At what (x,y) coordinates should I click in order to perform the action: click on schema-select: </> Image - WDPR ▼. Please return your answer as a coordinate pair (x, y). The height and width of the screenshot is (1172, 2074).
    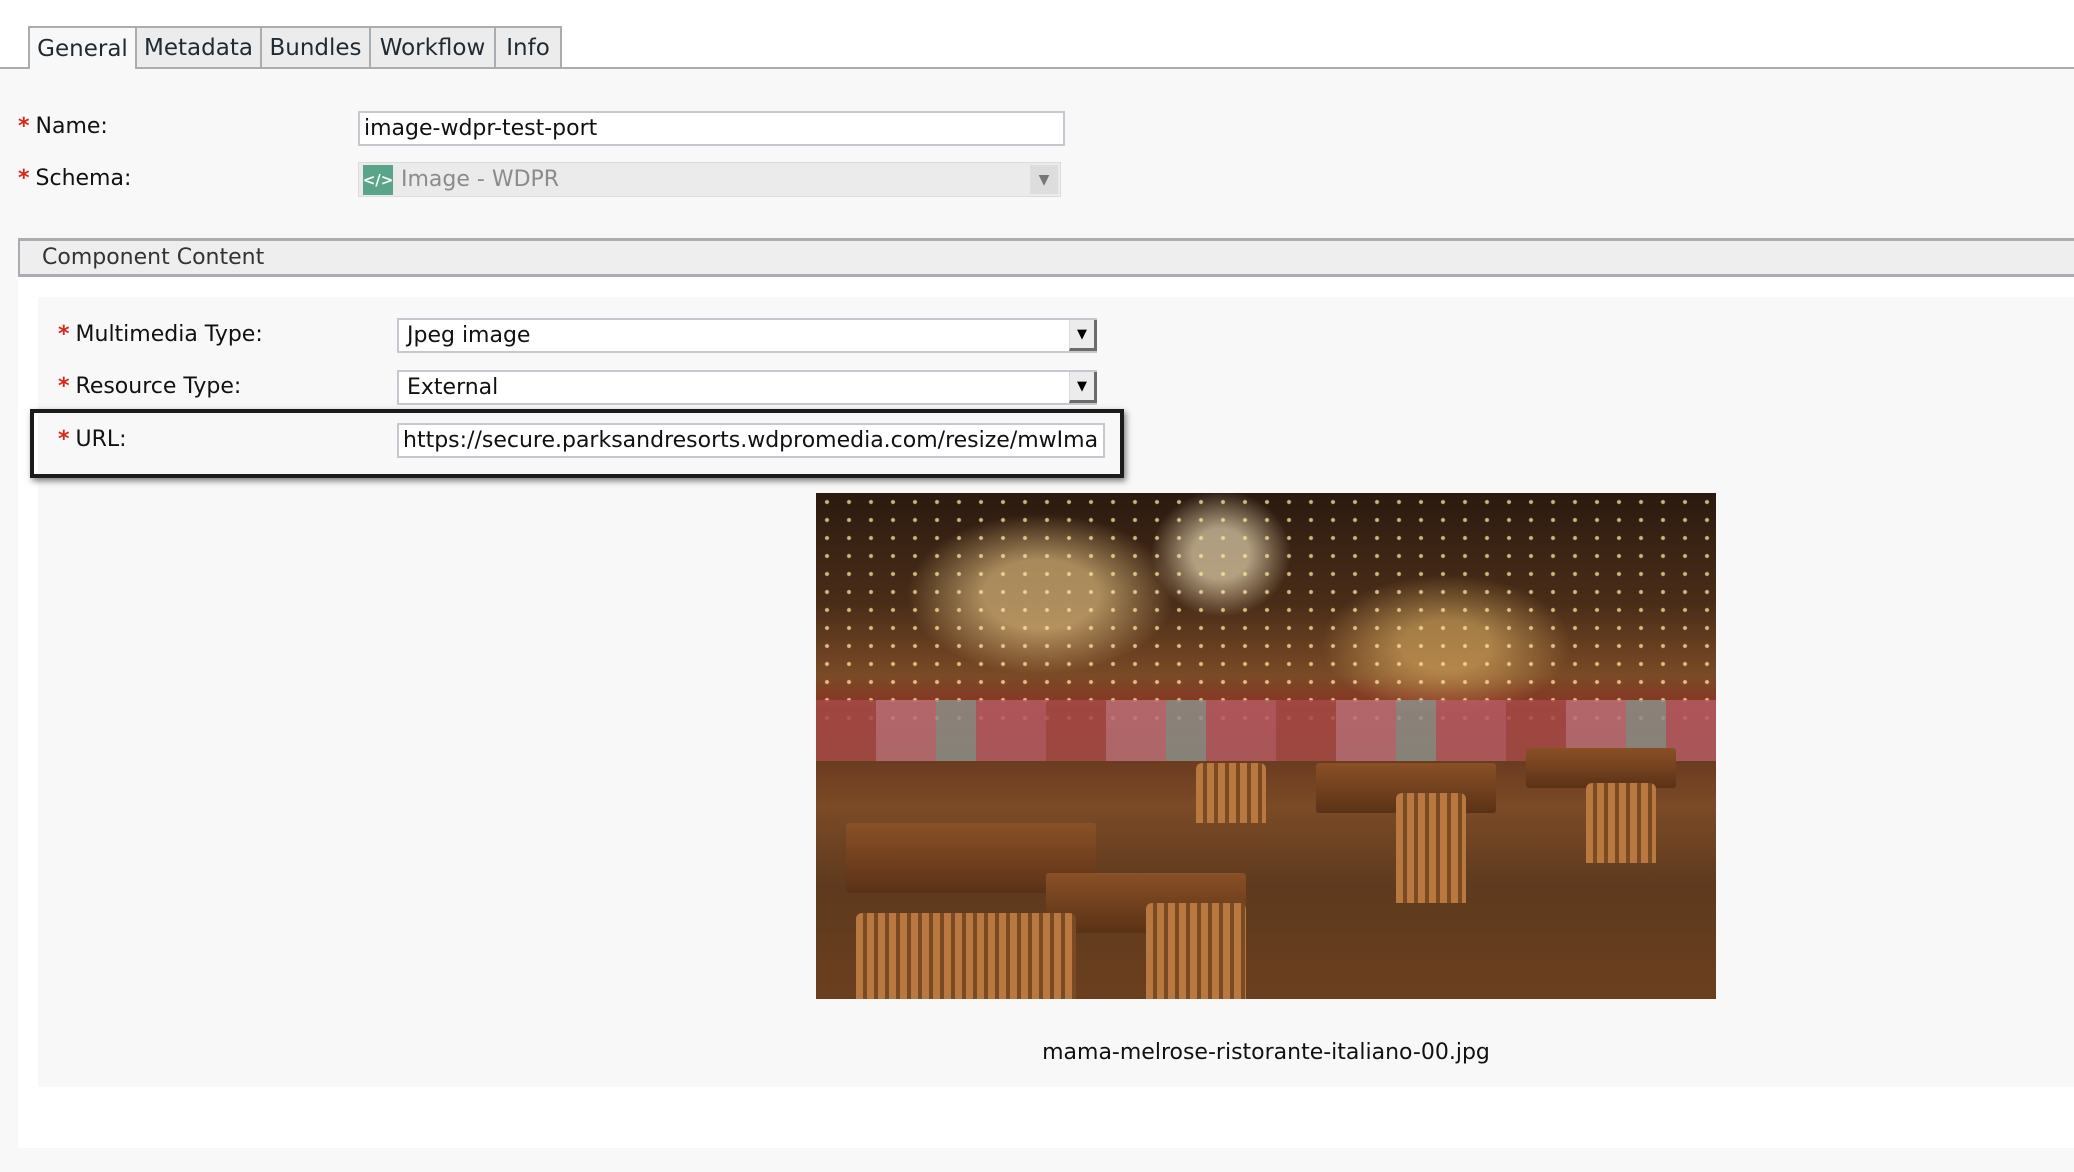
    Looking at the image, I should click on (709, 179).